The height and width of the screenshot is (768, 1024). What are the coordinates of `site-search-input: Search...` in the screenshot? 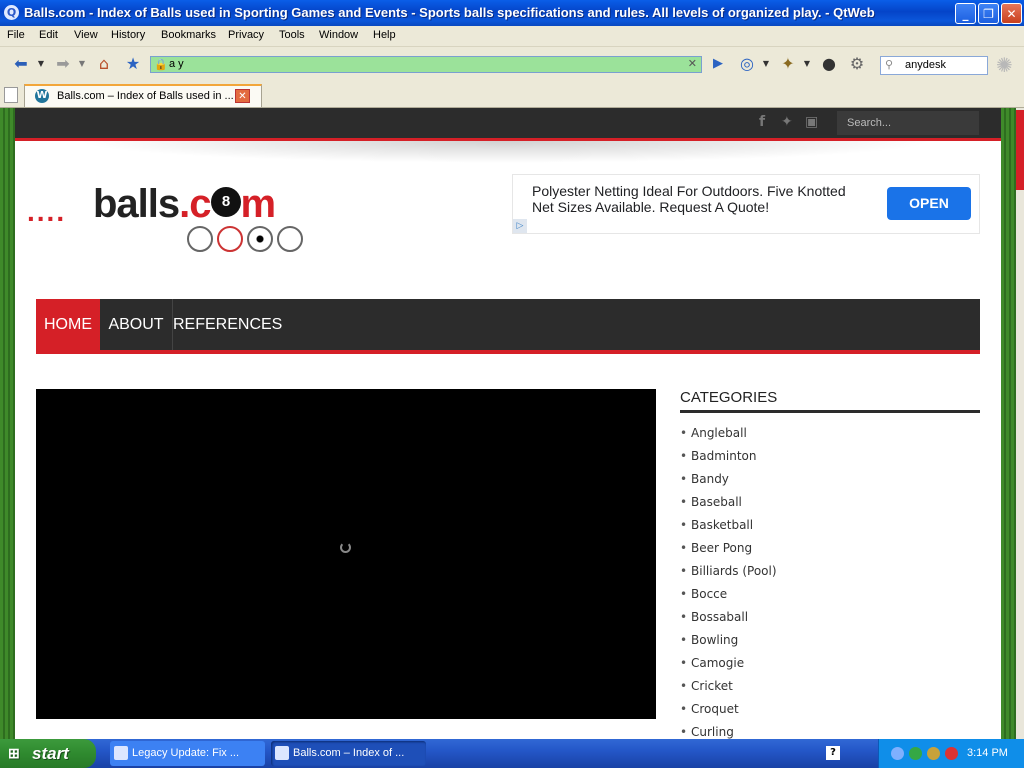 It's located at (908, 123).